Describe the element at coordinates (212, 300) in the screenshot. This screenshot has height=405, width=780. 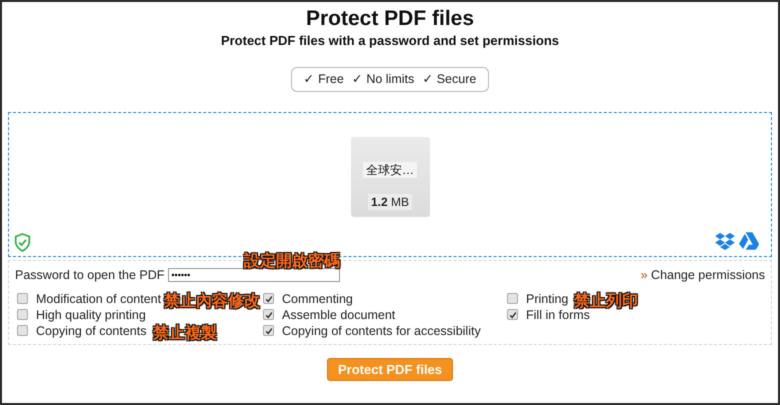
I see `annotation-label: 禁止內容修改` at that location.